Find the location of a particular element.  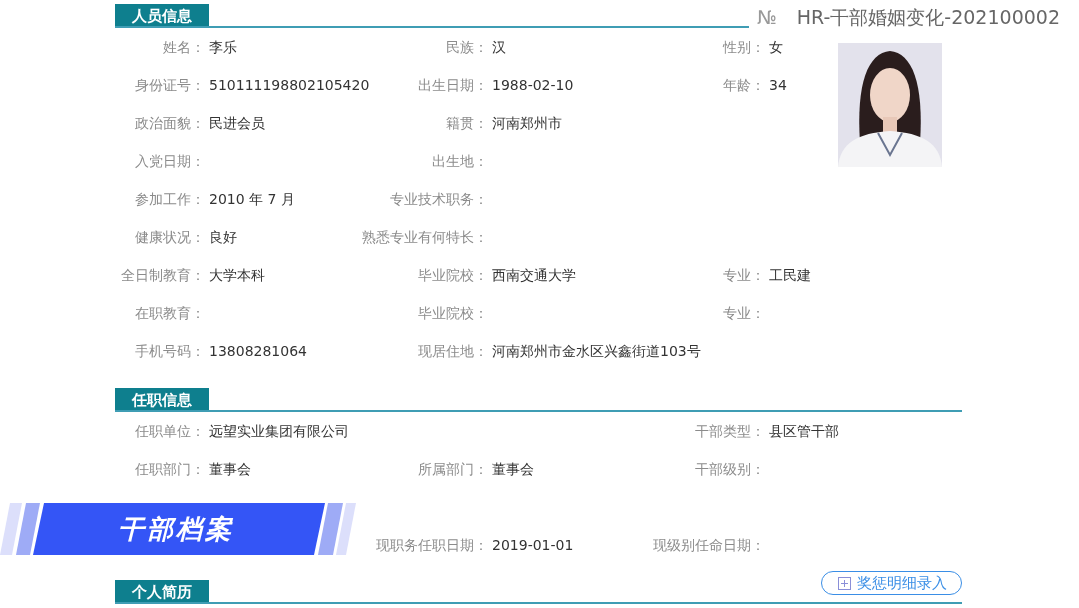

field-label: 现级别任命日期： is located at coordinates (709, 545).